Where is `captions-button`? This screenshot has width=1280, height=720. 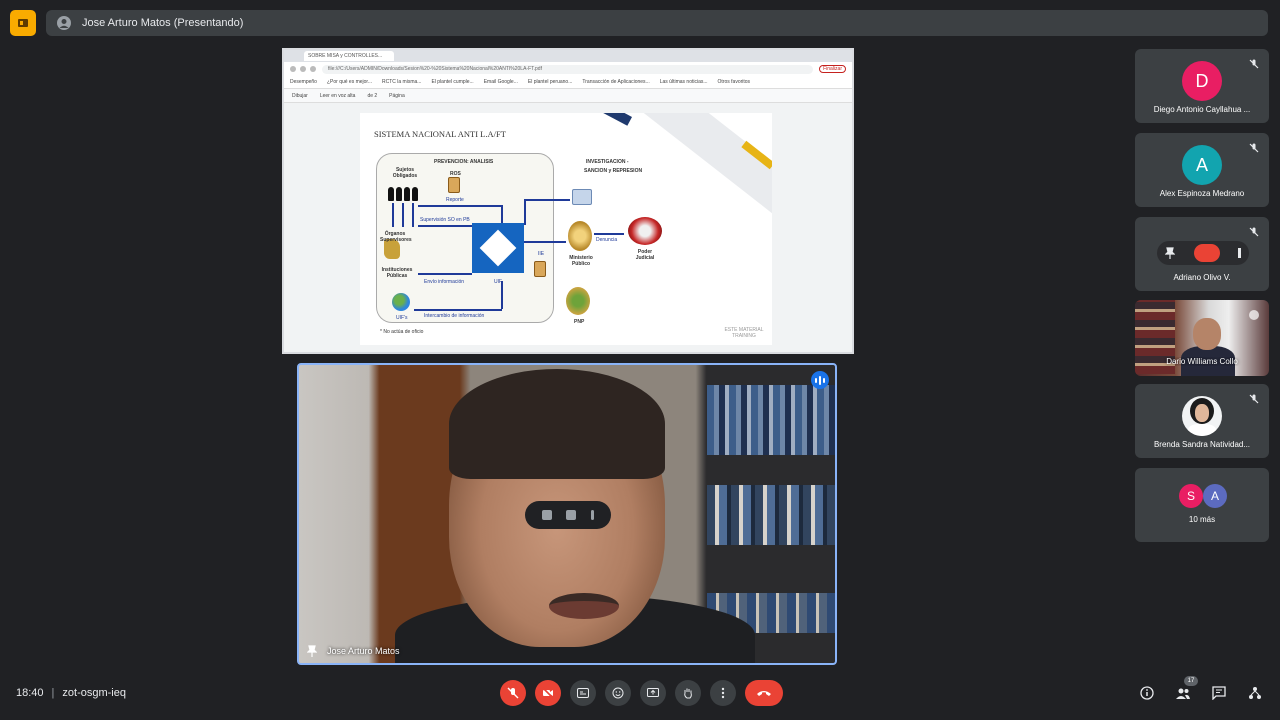 captions-button is located at coordinates (583, 693).